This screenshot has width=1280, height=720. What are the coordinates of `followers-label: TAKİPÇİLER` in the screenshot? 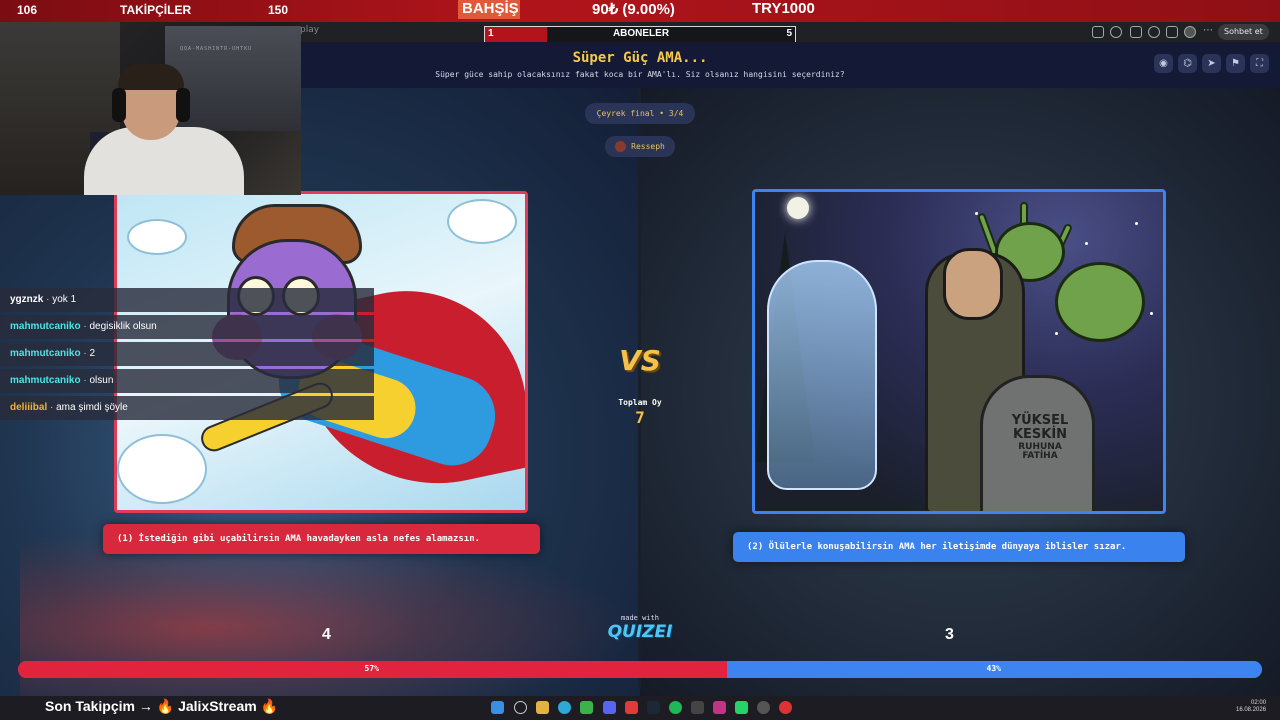 It's located at (156, 10).